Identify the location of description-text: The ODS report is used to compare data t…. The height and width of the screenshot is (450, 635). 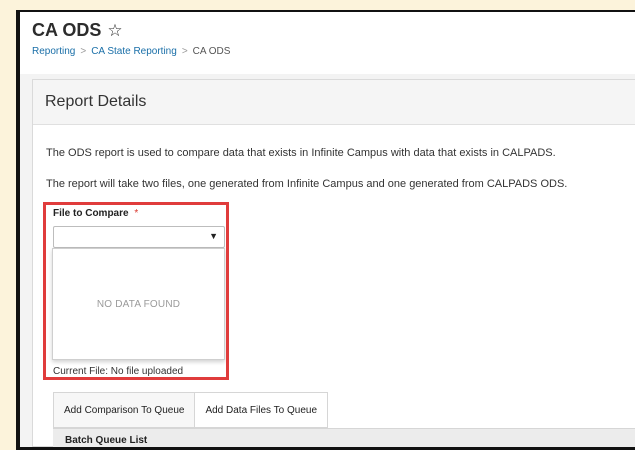
(301, 153).